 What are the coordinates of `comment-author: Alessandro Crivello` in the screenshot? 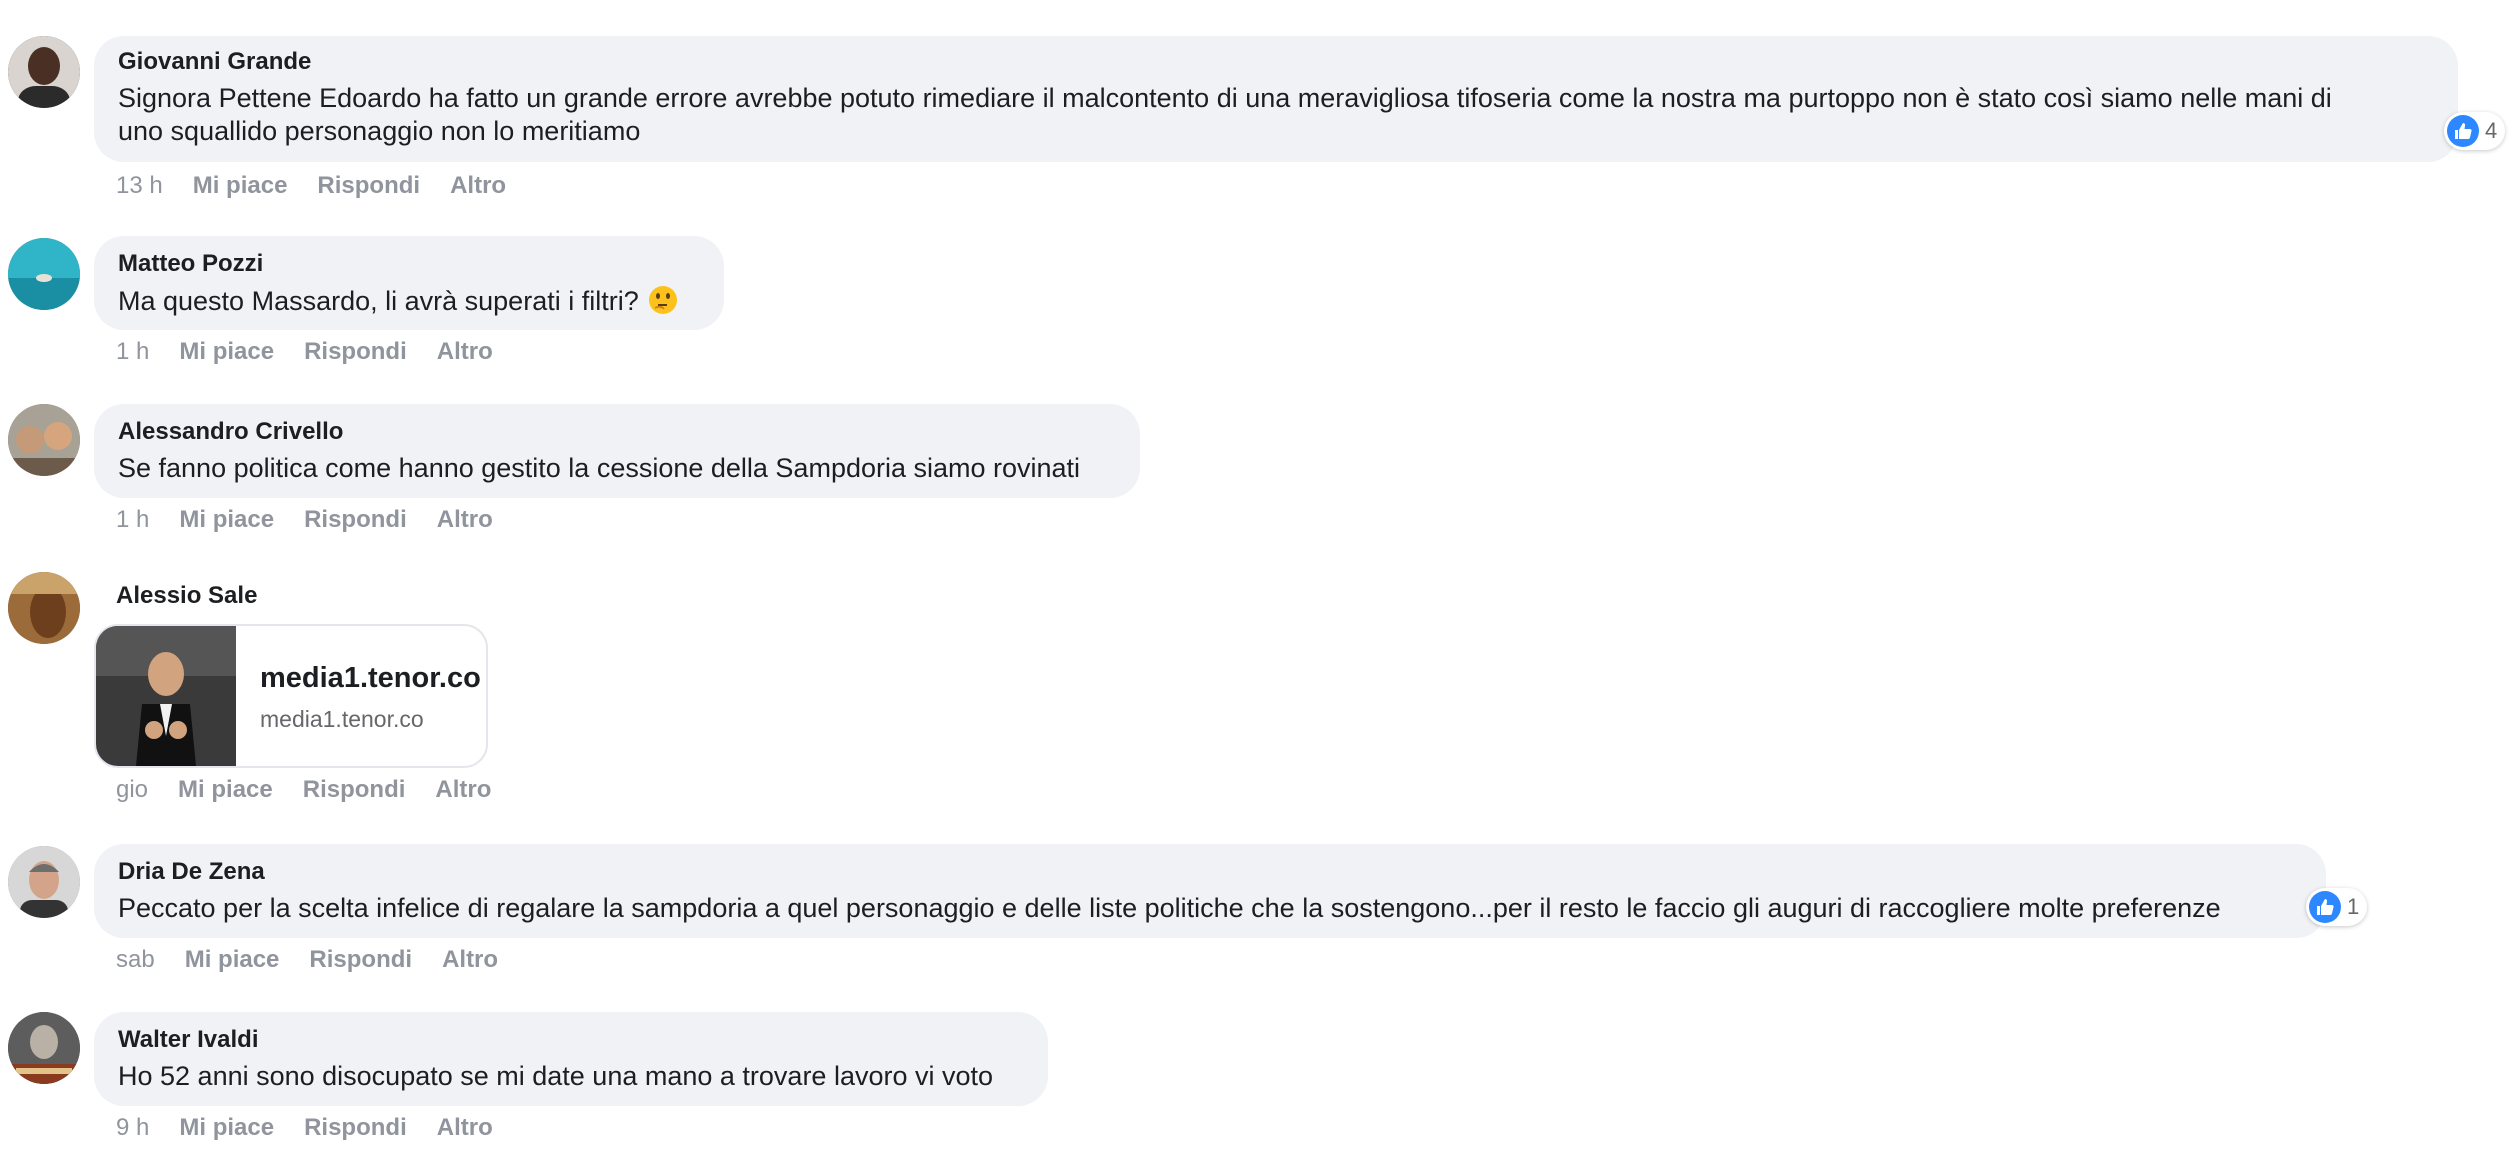 It's located at (617, 432).